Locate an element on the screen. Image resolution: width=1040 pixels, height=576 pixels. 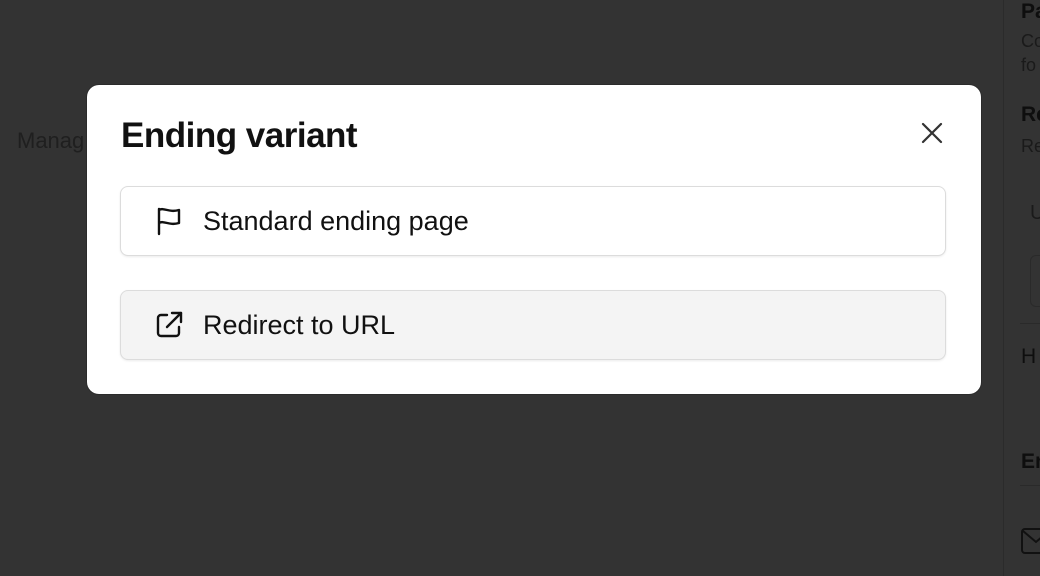
panel-sub-2: Re is located at coordinates (1030, 146).